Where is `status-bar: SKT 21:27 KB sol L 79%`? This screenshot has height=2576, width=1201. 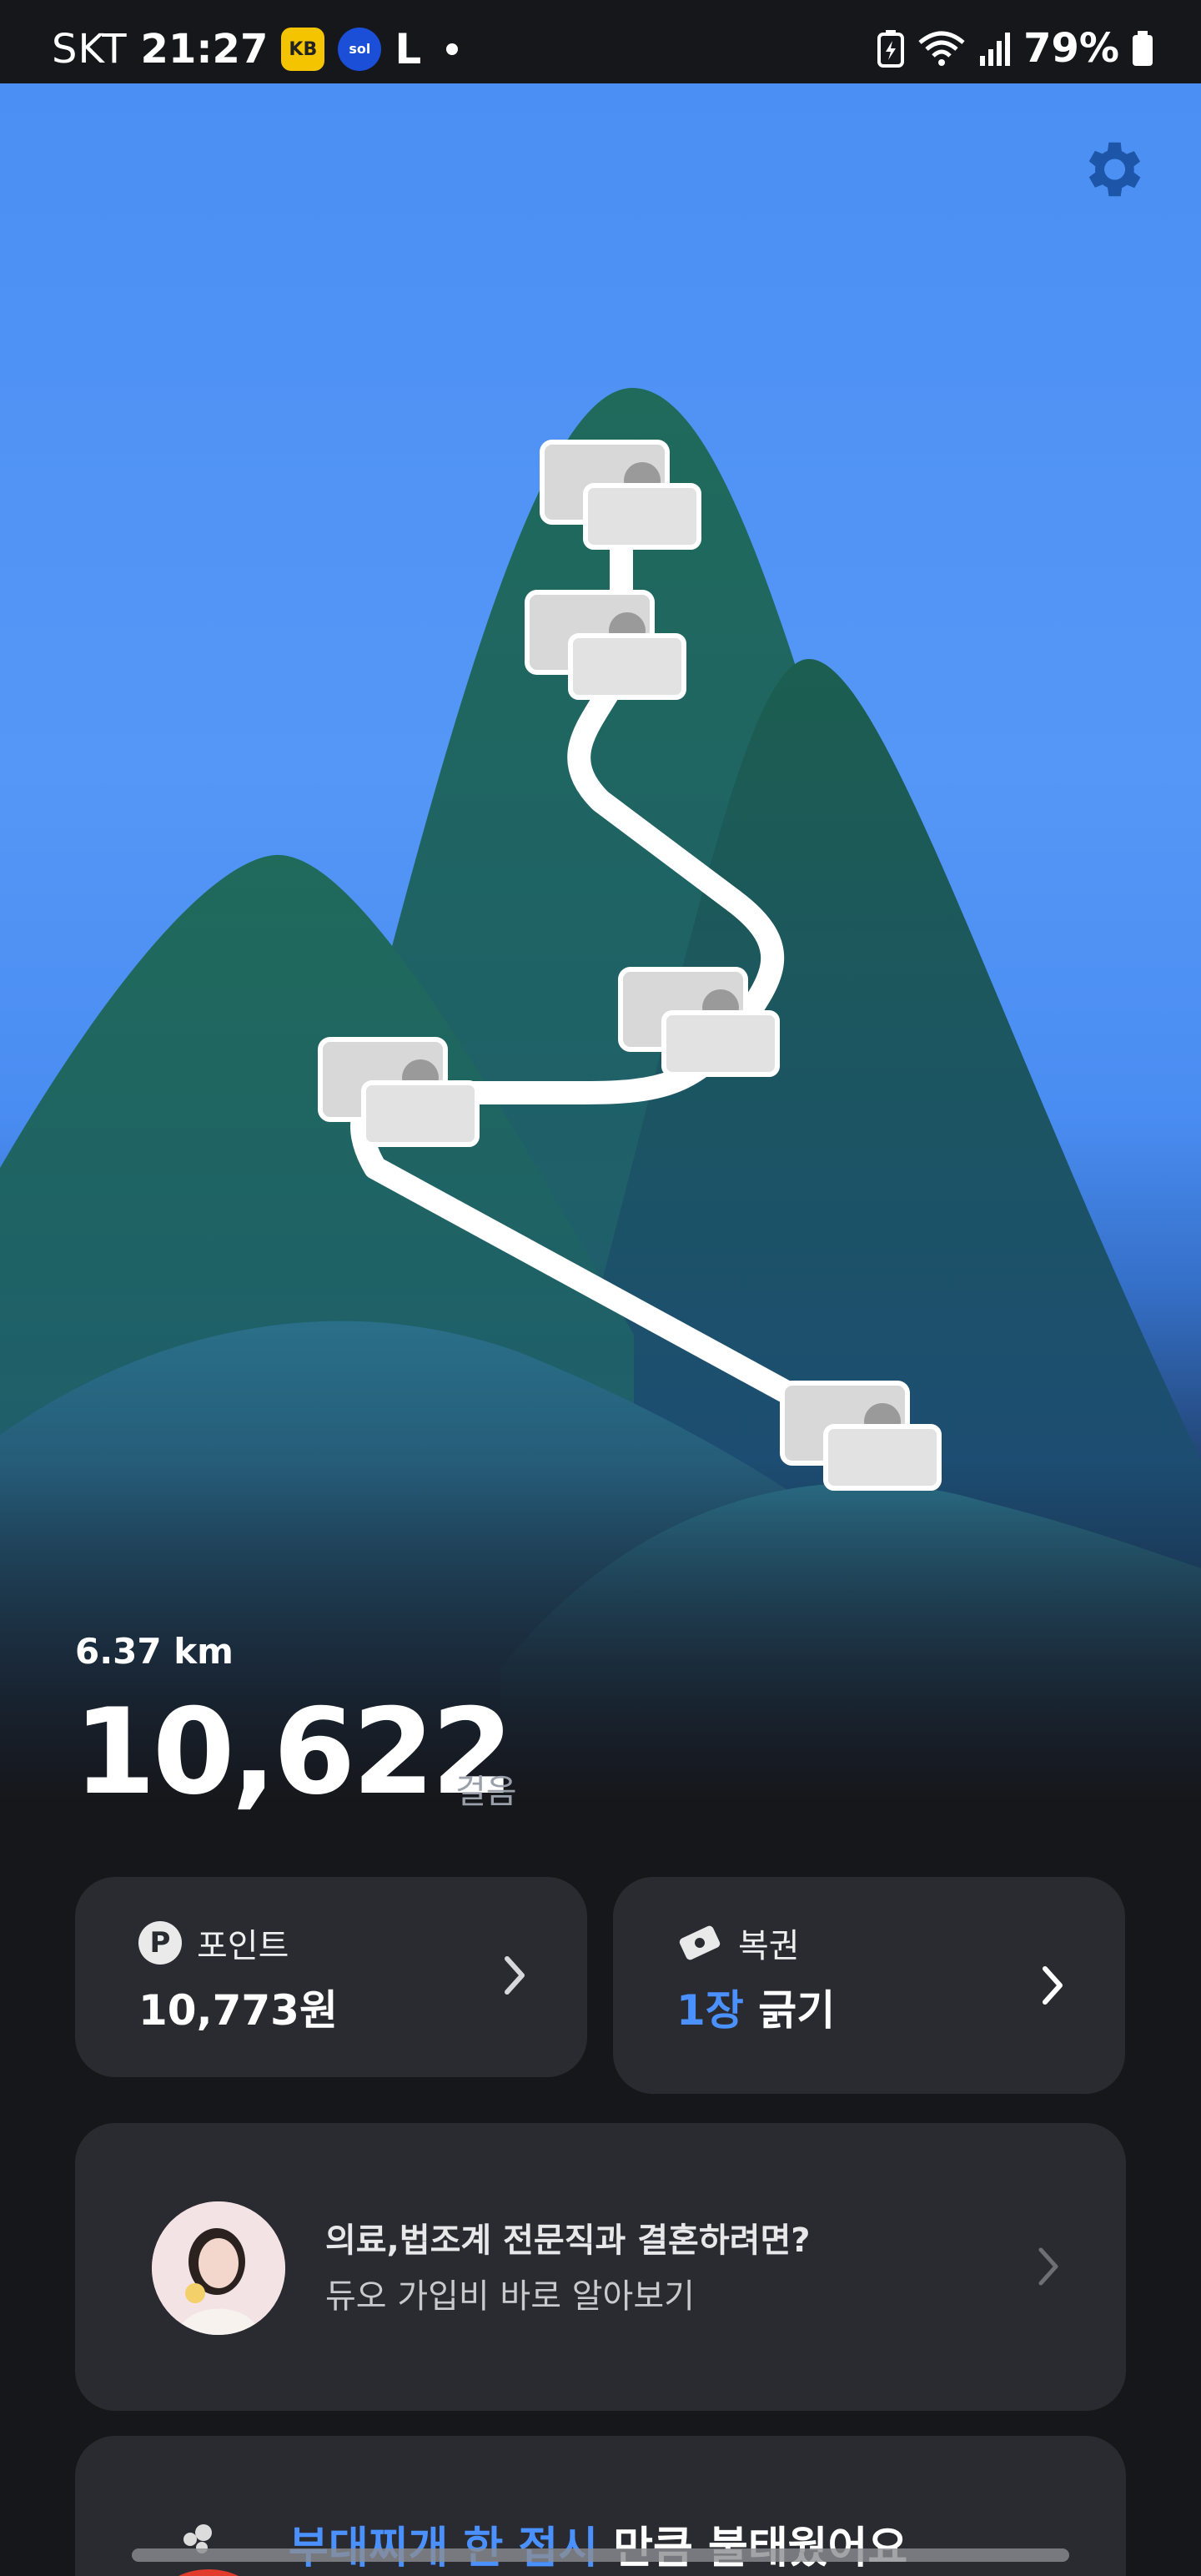 status-bar: SKT 21:27 KB sol L 79% is located at coordinates (601, 41).